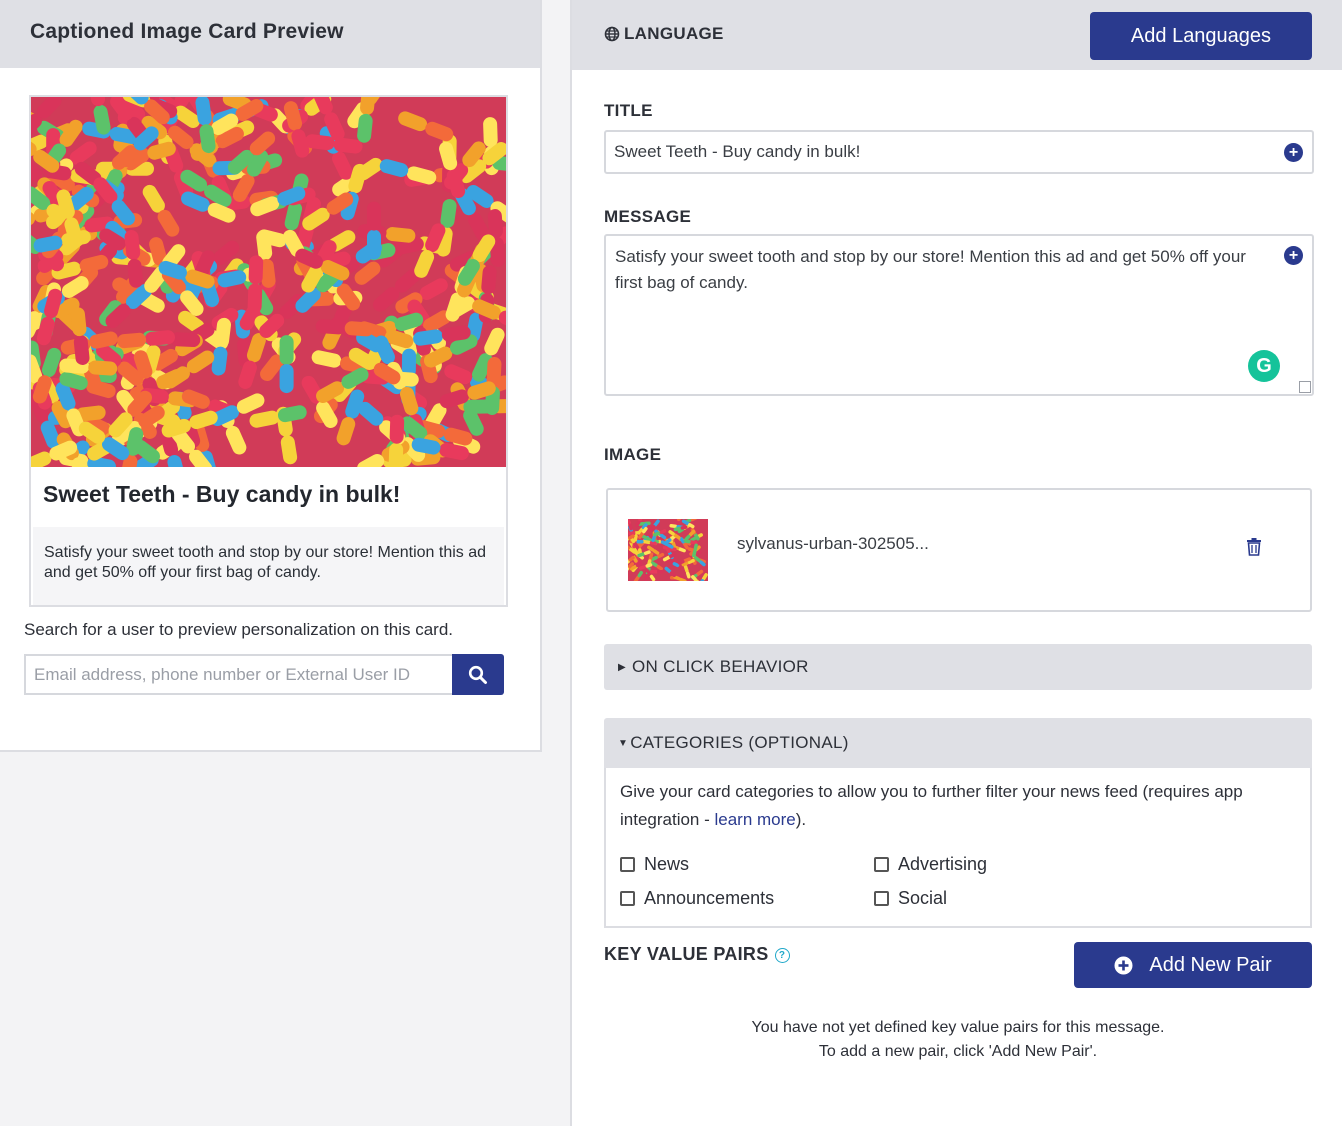 This screenshot has height=1126, width=1342. I want to click on language-label-row: LANGUAGE, so click(664, 34).